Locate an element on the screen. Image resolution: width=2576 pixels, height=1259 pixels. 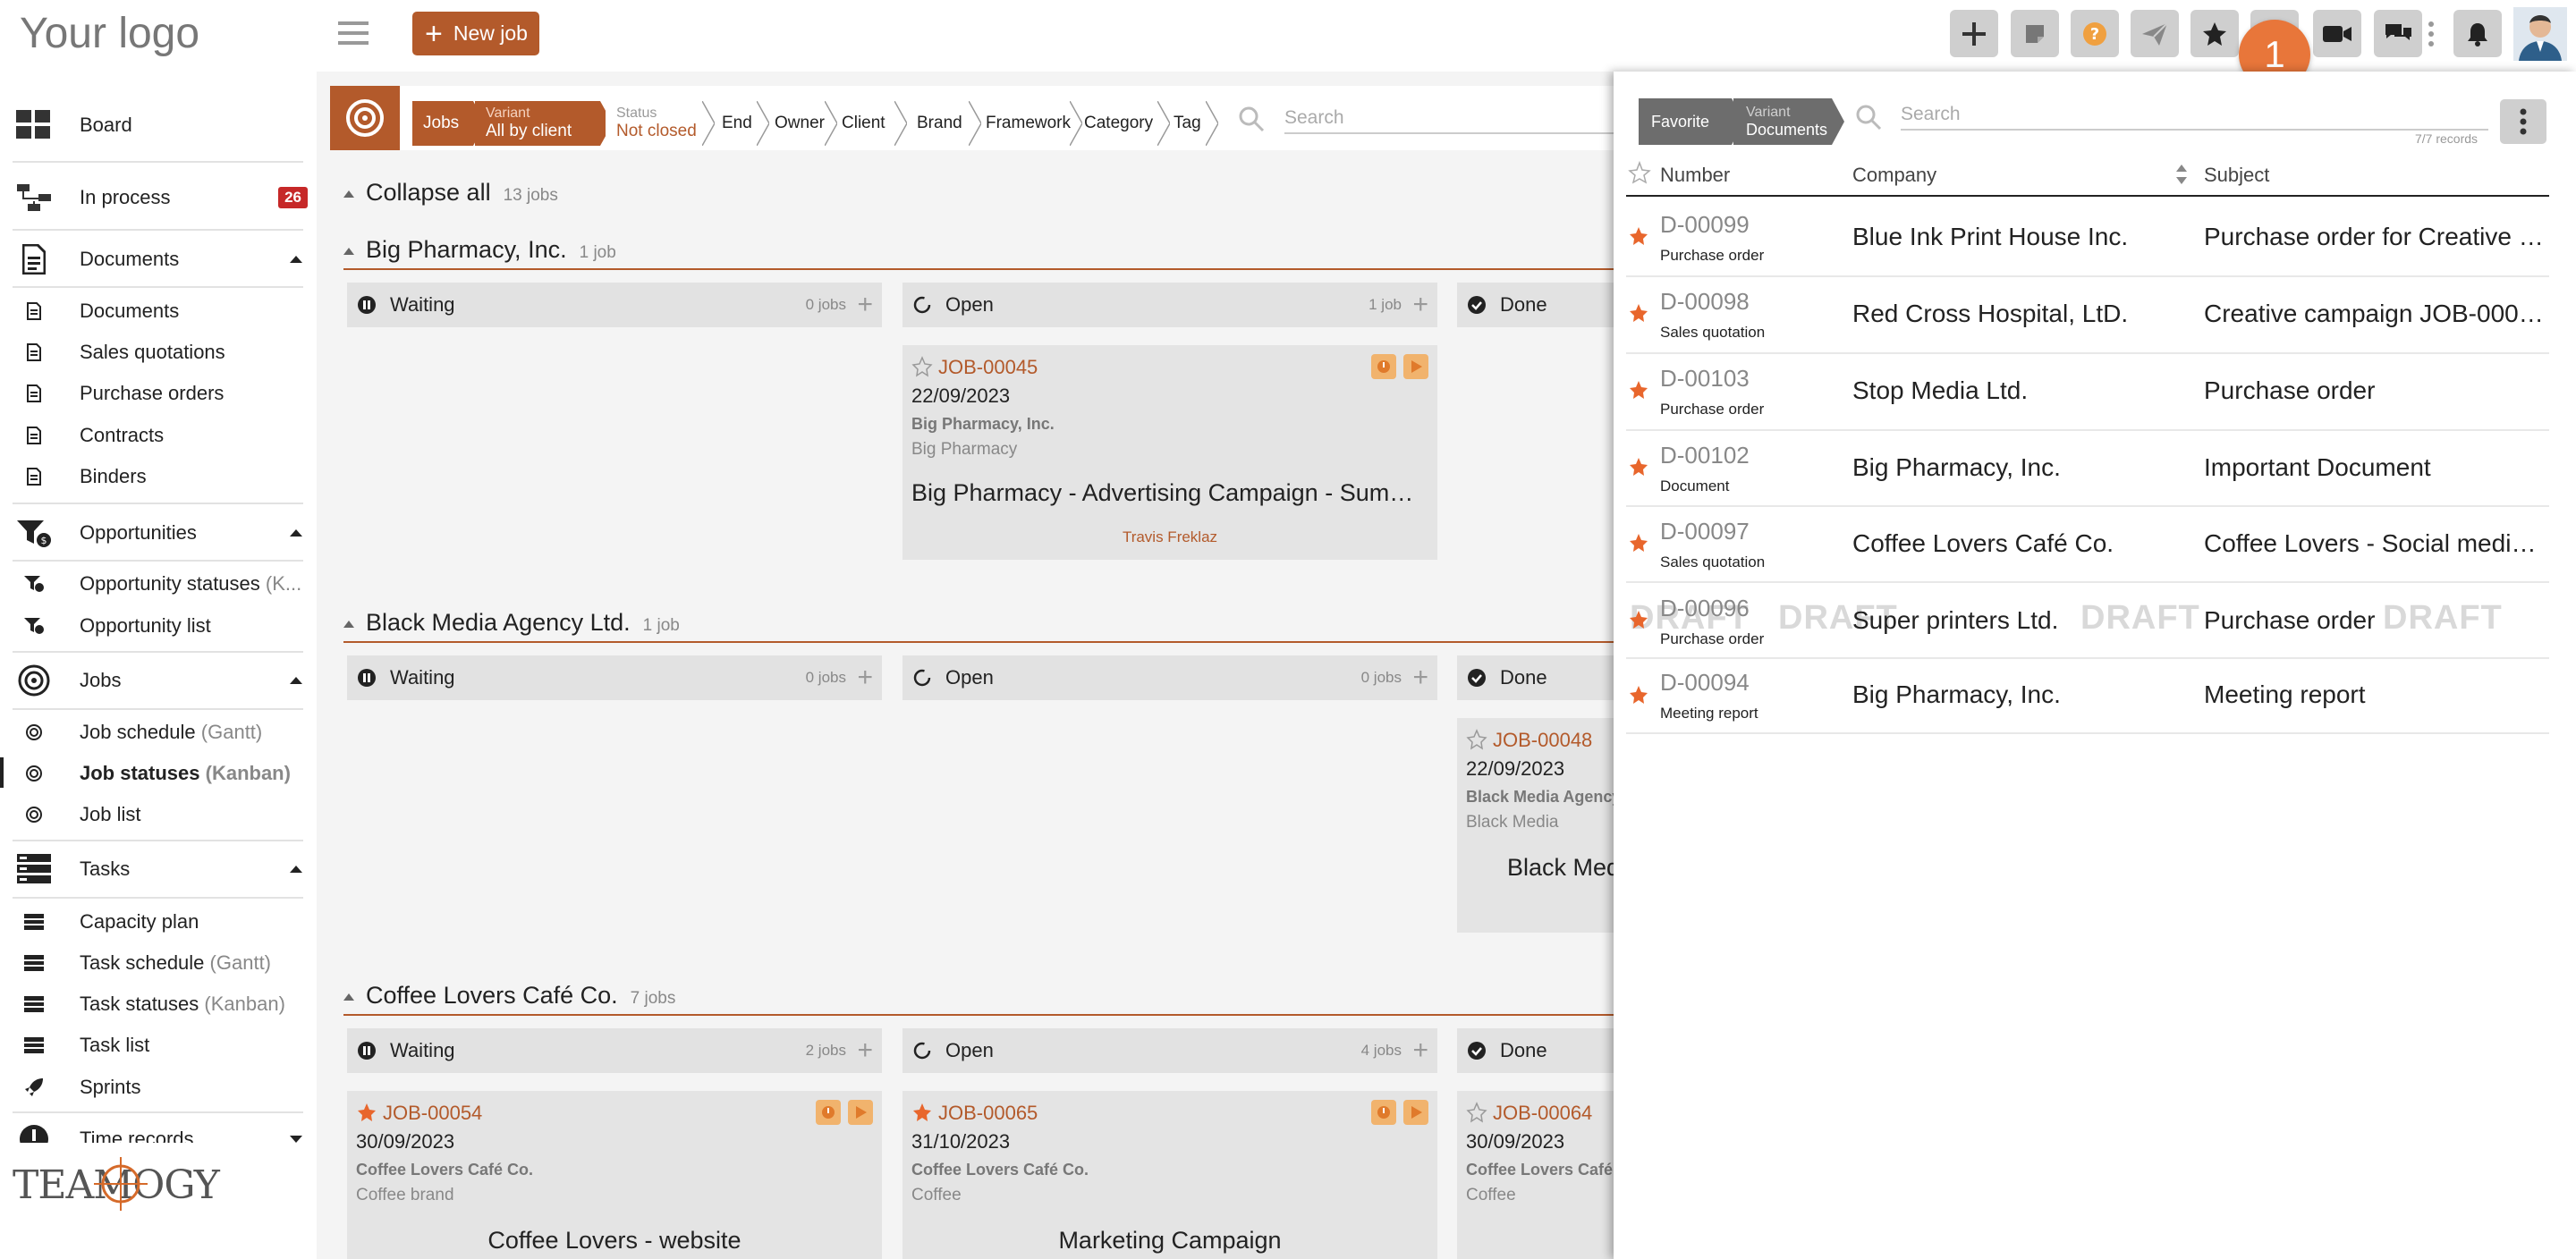
sidebar-item-binders: Binders is located at coordinates (158, 477).